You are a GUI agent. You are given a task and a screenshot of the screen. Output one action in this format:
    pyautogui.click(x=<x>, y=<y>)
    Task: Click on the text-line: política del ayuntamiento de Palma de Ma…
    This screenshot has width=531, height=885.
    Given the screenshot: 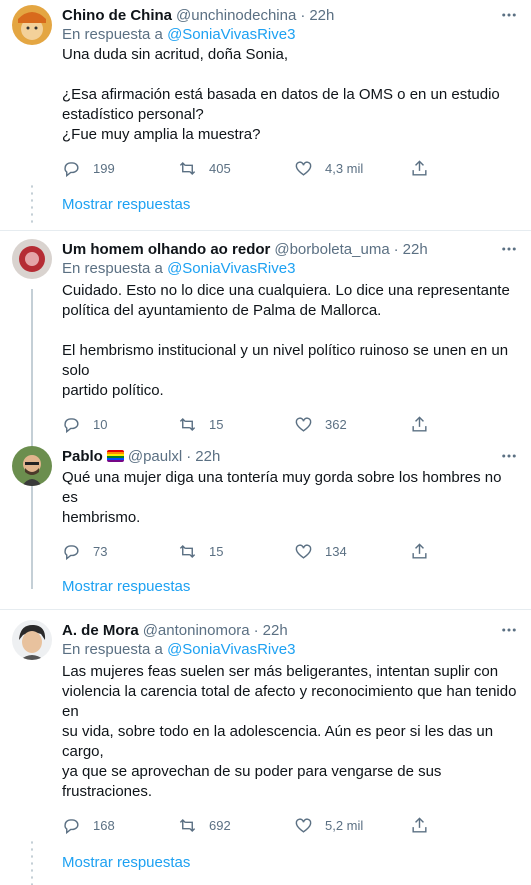 What is the action you would take?
    pyautogui.click(x=222, y=310)
    